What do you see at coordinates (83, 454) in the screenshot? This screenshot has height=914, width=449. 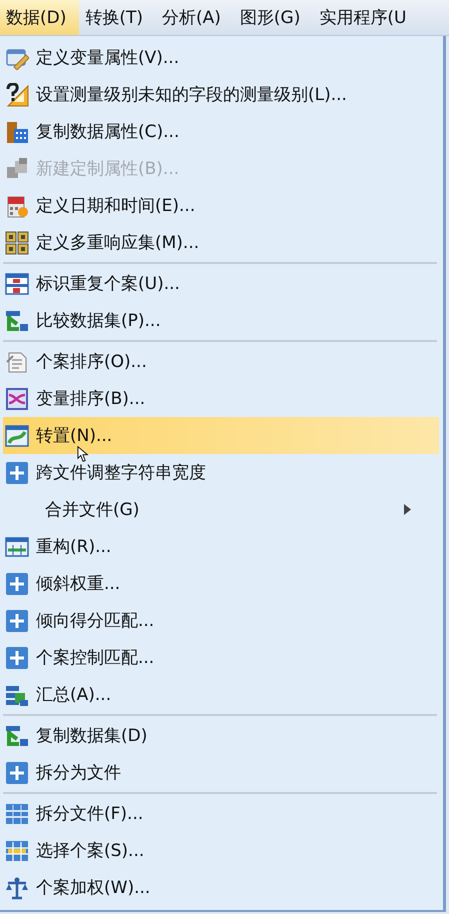 I see `cursor-icon` at bounding box center [83, 454].